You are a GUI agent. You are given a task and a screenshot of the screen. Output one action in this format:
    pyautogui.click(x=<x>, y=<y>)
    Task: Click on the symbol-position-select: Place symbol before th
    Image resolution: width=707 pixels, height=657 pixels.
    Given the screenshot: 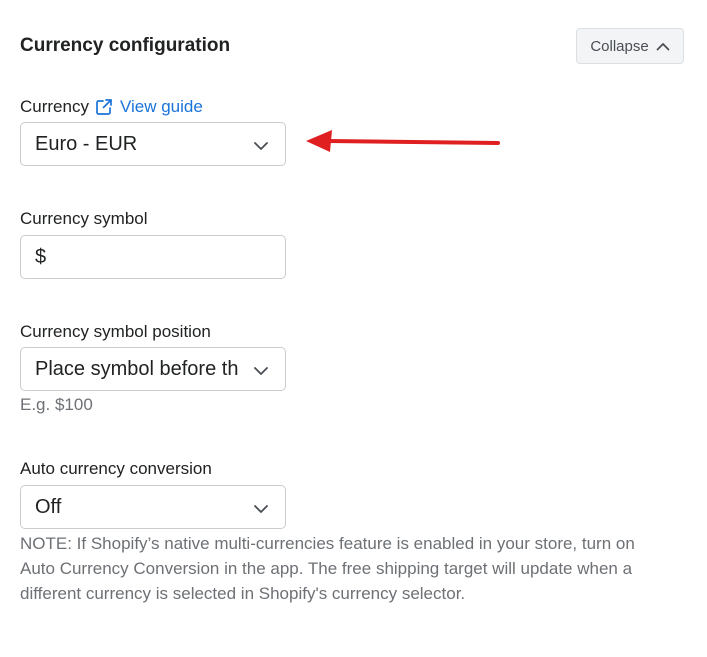 What is the action you would take?
    pyautogui.click(x=153, y=369)
    